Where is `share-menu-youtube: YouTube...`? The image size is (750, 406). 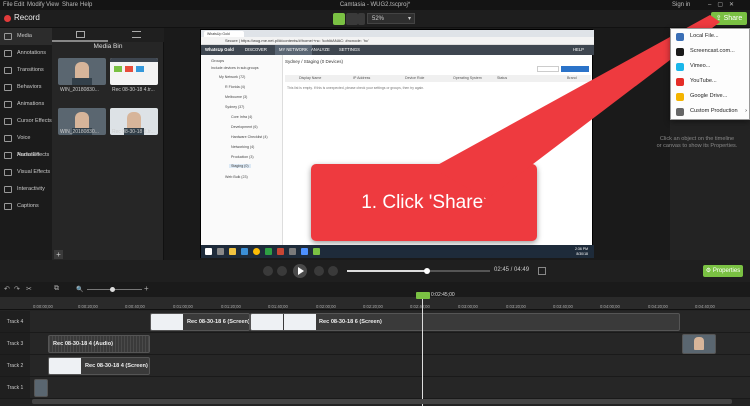
share-menu-youtube: YouTube... is located at coordinates (710, 81).